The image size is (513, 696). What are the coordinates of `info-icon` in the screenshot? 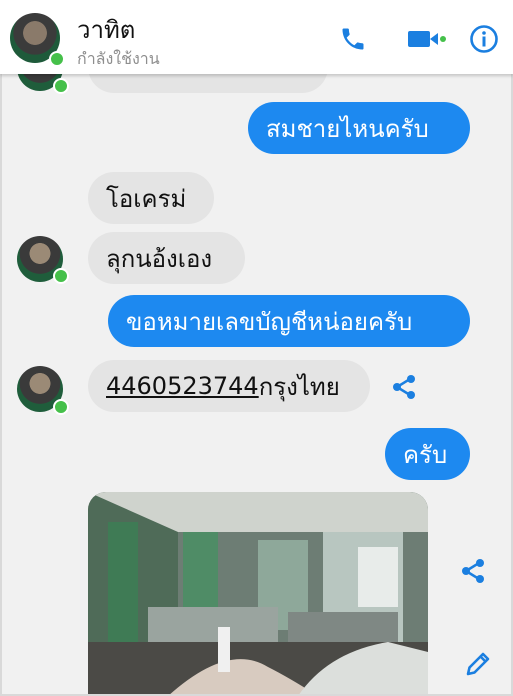 It's located at (484, 39).